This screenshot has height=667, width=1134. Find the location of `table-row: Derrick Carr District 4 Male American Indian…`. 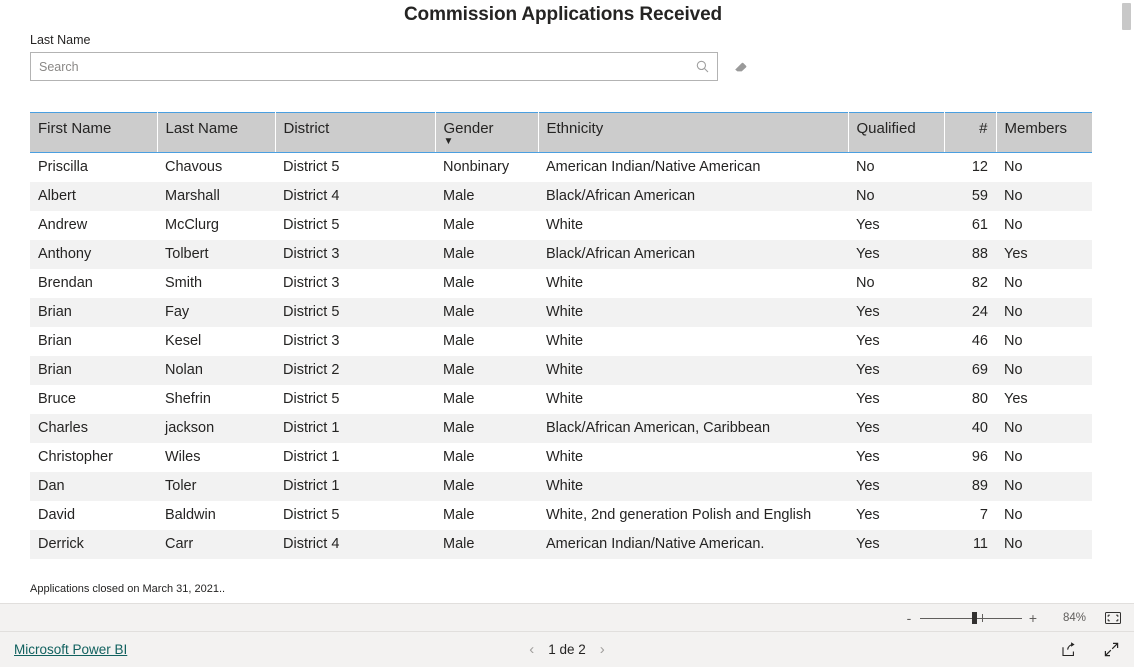

table-row: Derrick Carr District 4 Male American Indian… is located at coordinates (561, 544).